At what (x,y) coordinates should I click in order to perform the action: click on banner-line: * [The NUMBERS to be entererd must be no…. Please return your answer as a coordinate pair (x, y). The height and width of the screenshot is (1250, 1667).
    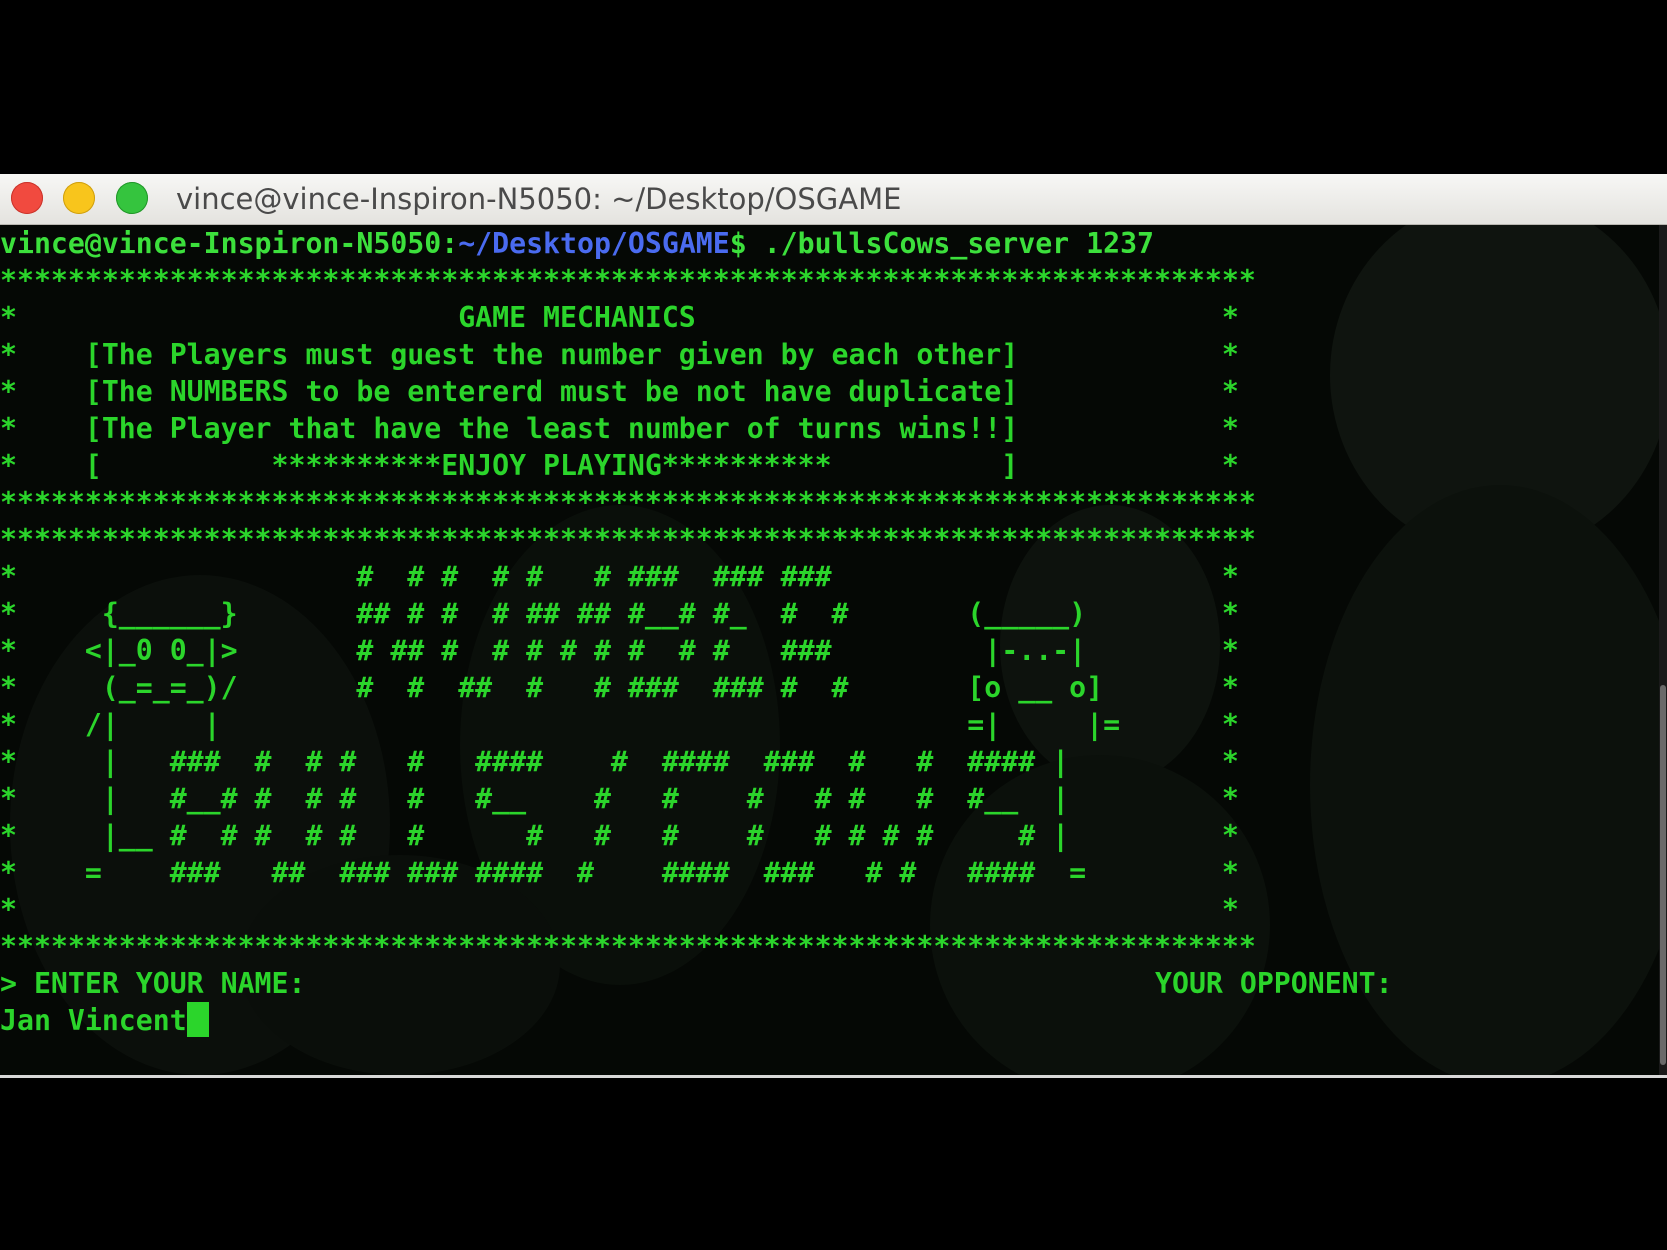
    Looking at the image, I should click on (619, 391).